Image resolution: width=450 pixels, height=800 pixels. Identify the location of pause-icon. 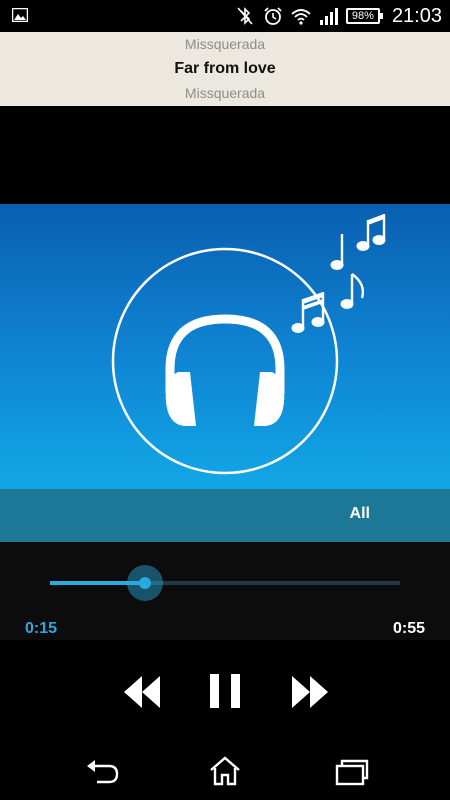
(225, 692).